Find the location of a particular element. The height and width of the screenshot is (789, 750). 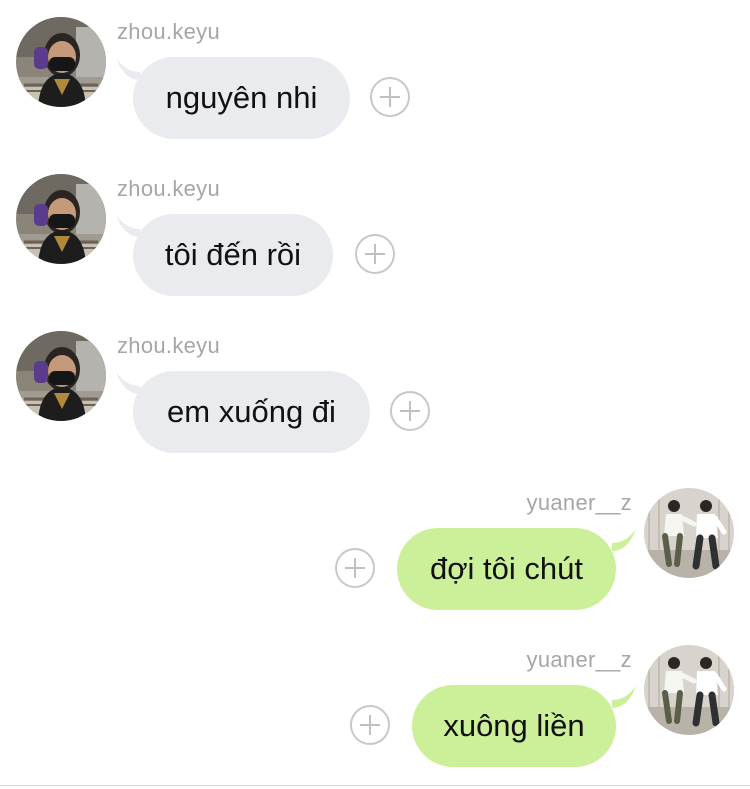

message-bubble: đợi tôi chút is located at coordinates (506, 569).